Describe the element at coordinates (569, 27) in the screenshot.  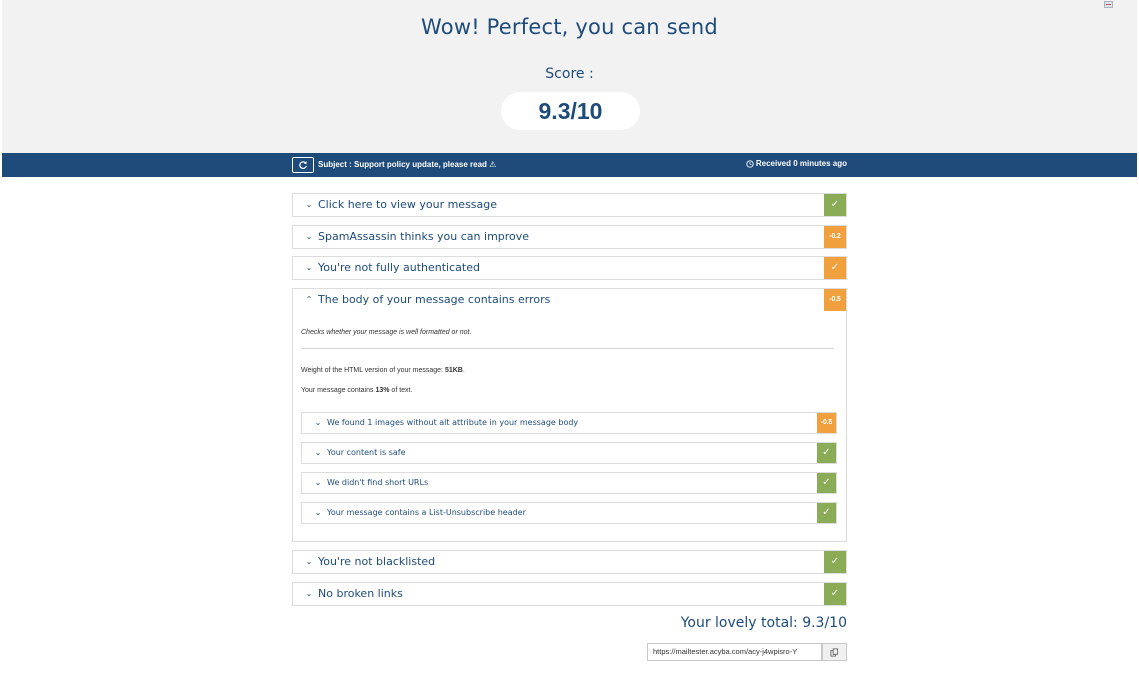
I see `result-title: Wow! Perfect, you can send` at that location.